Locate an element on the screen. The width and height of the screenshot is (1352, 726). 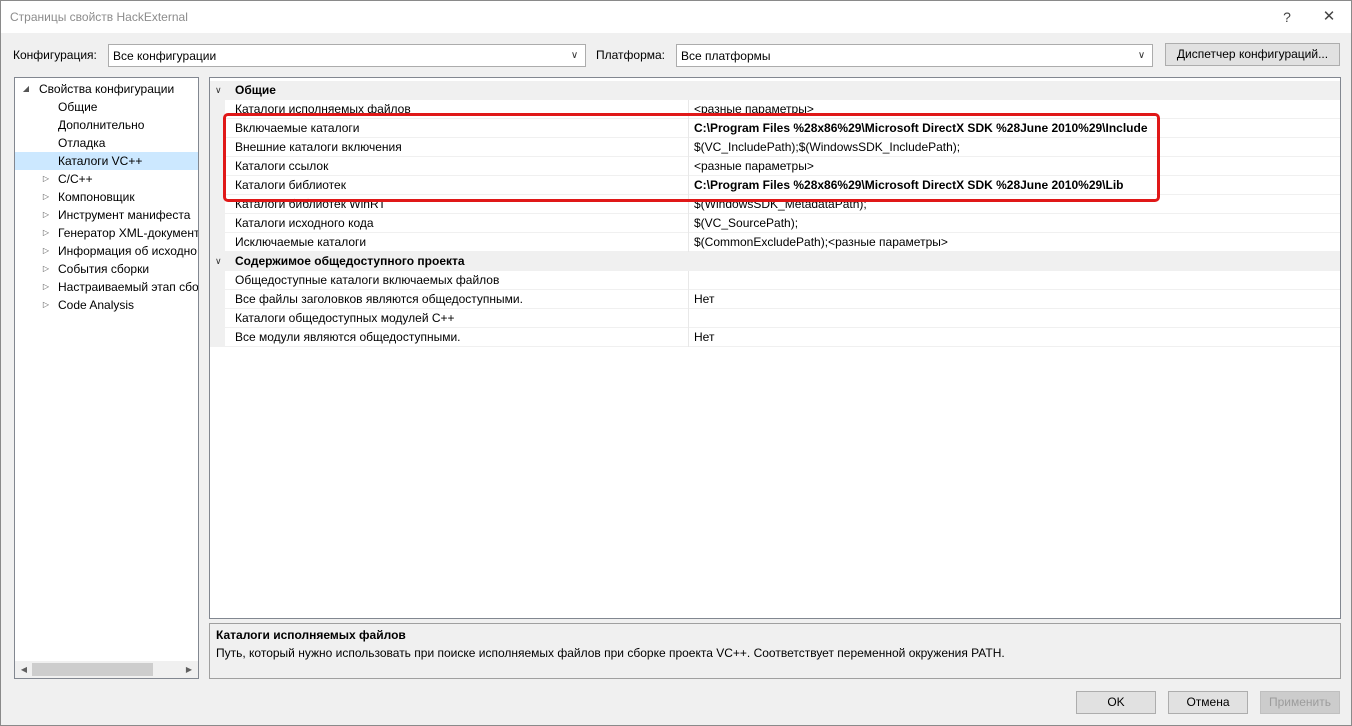
scroll-left-icon: ◀ is located at coordinates (24, 669).